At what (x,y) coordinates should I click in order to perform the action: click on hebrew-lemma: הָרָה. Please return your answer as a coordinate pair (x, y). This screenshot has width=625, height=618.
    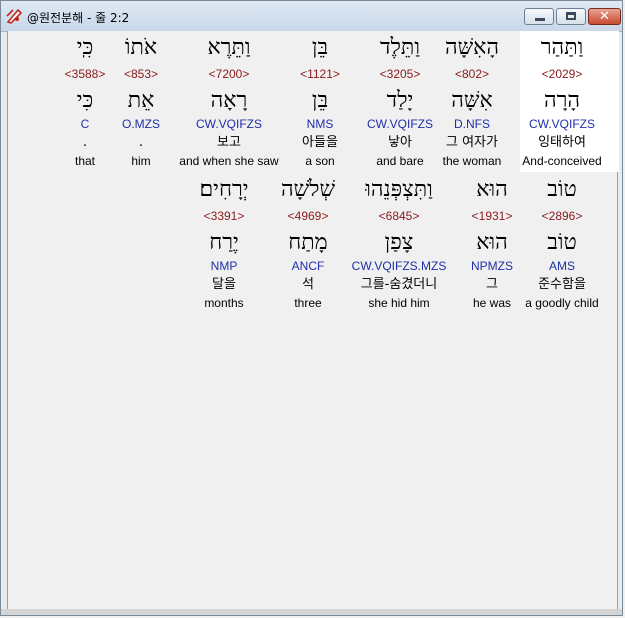
    Looking at the image, I should click on (562, 100).